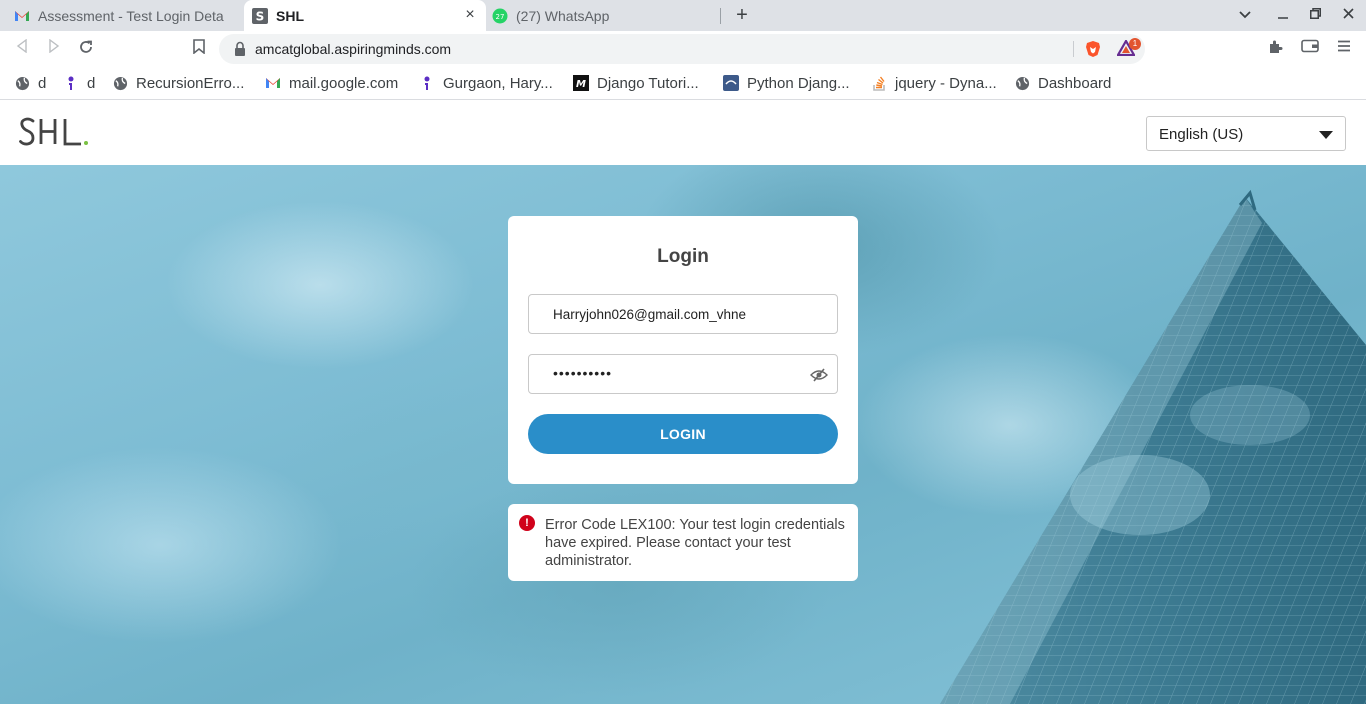 The image size is (1366, 704). Describe the element at coordinates (1310, 49) in the screenshot. I see `wallet-icon` at that location.